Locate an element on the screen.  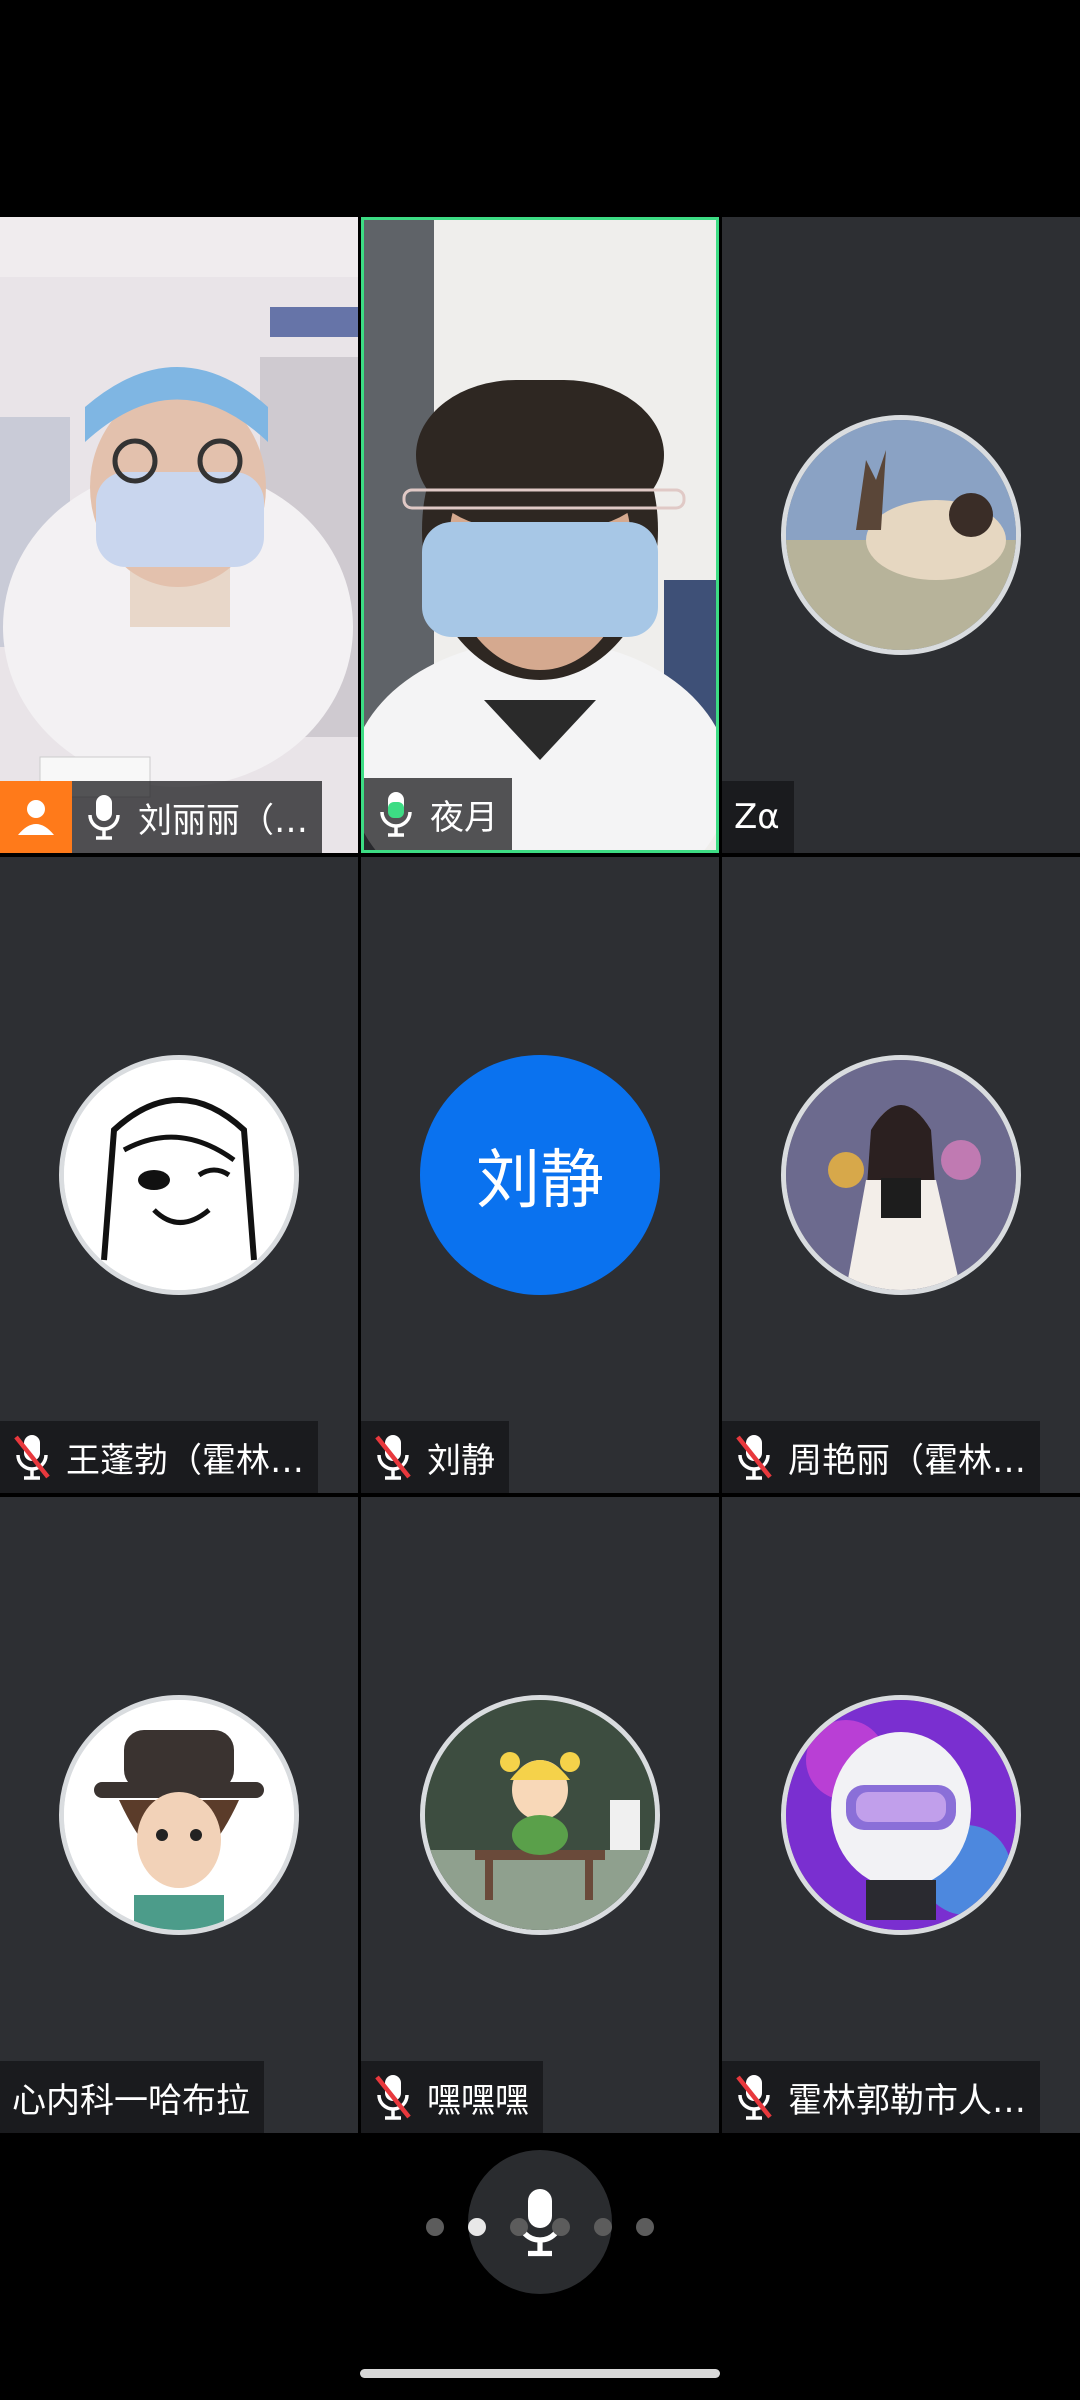
woman-flowers-avatar-icon is located at coordinates (901, 1175).